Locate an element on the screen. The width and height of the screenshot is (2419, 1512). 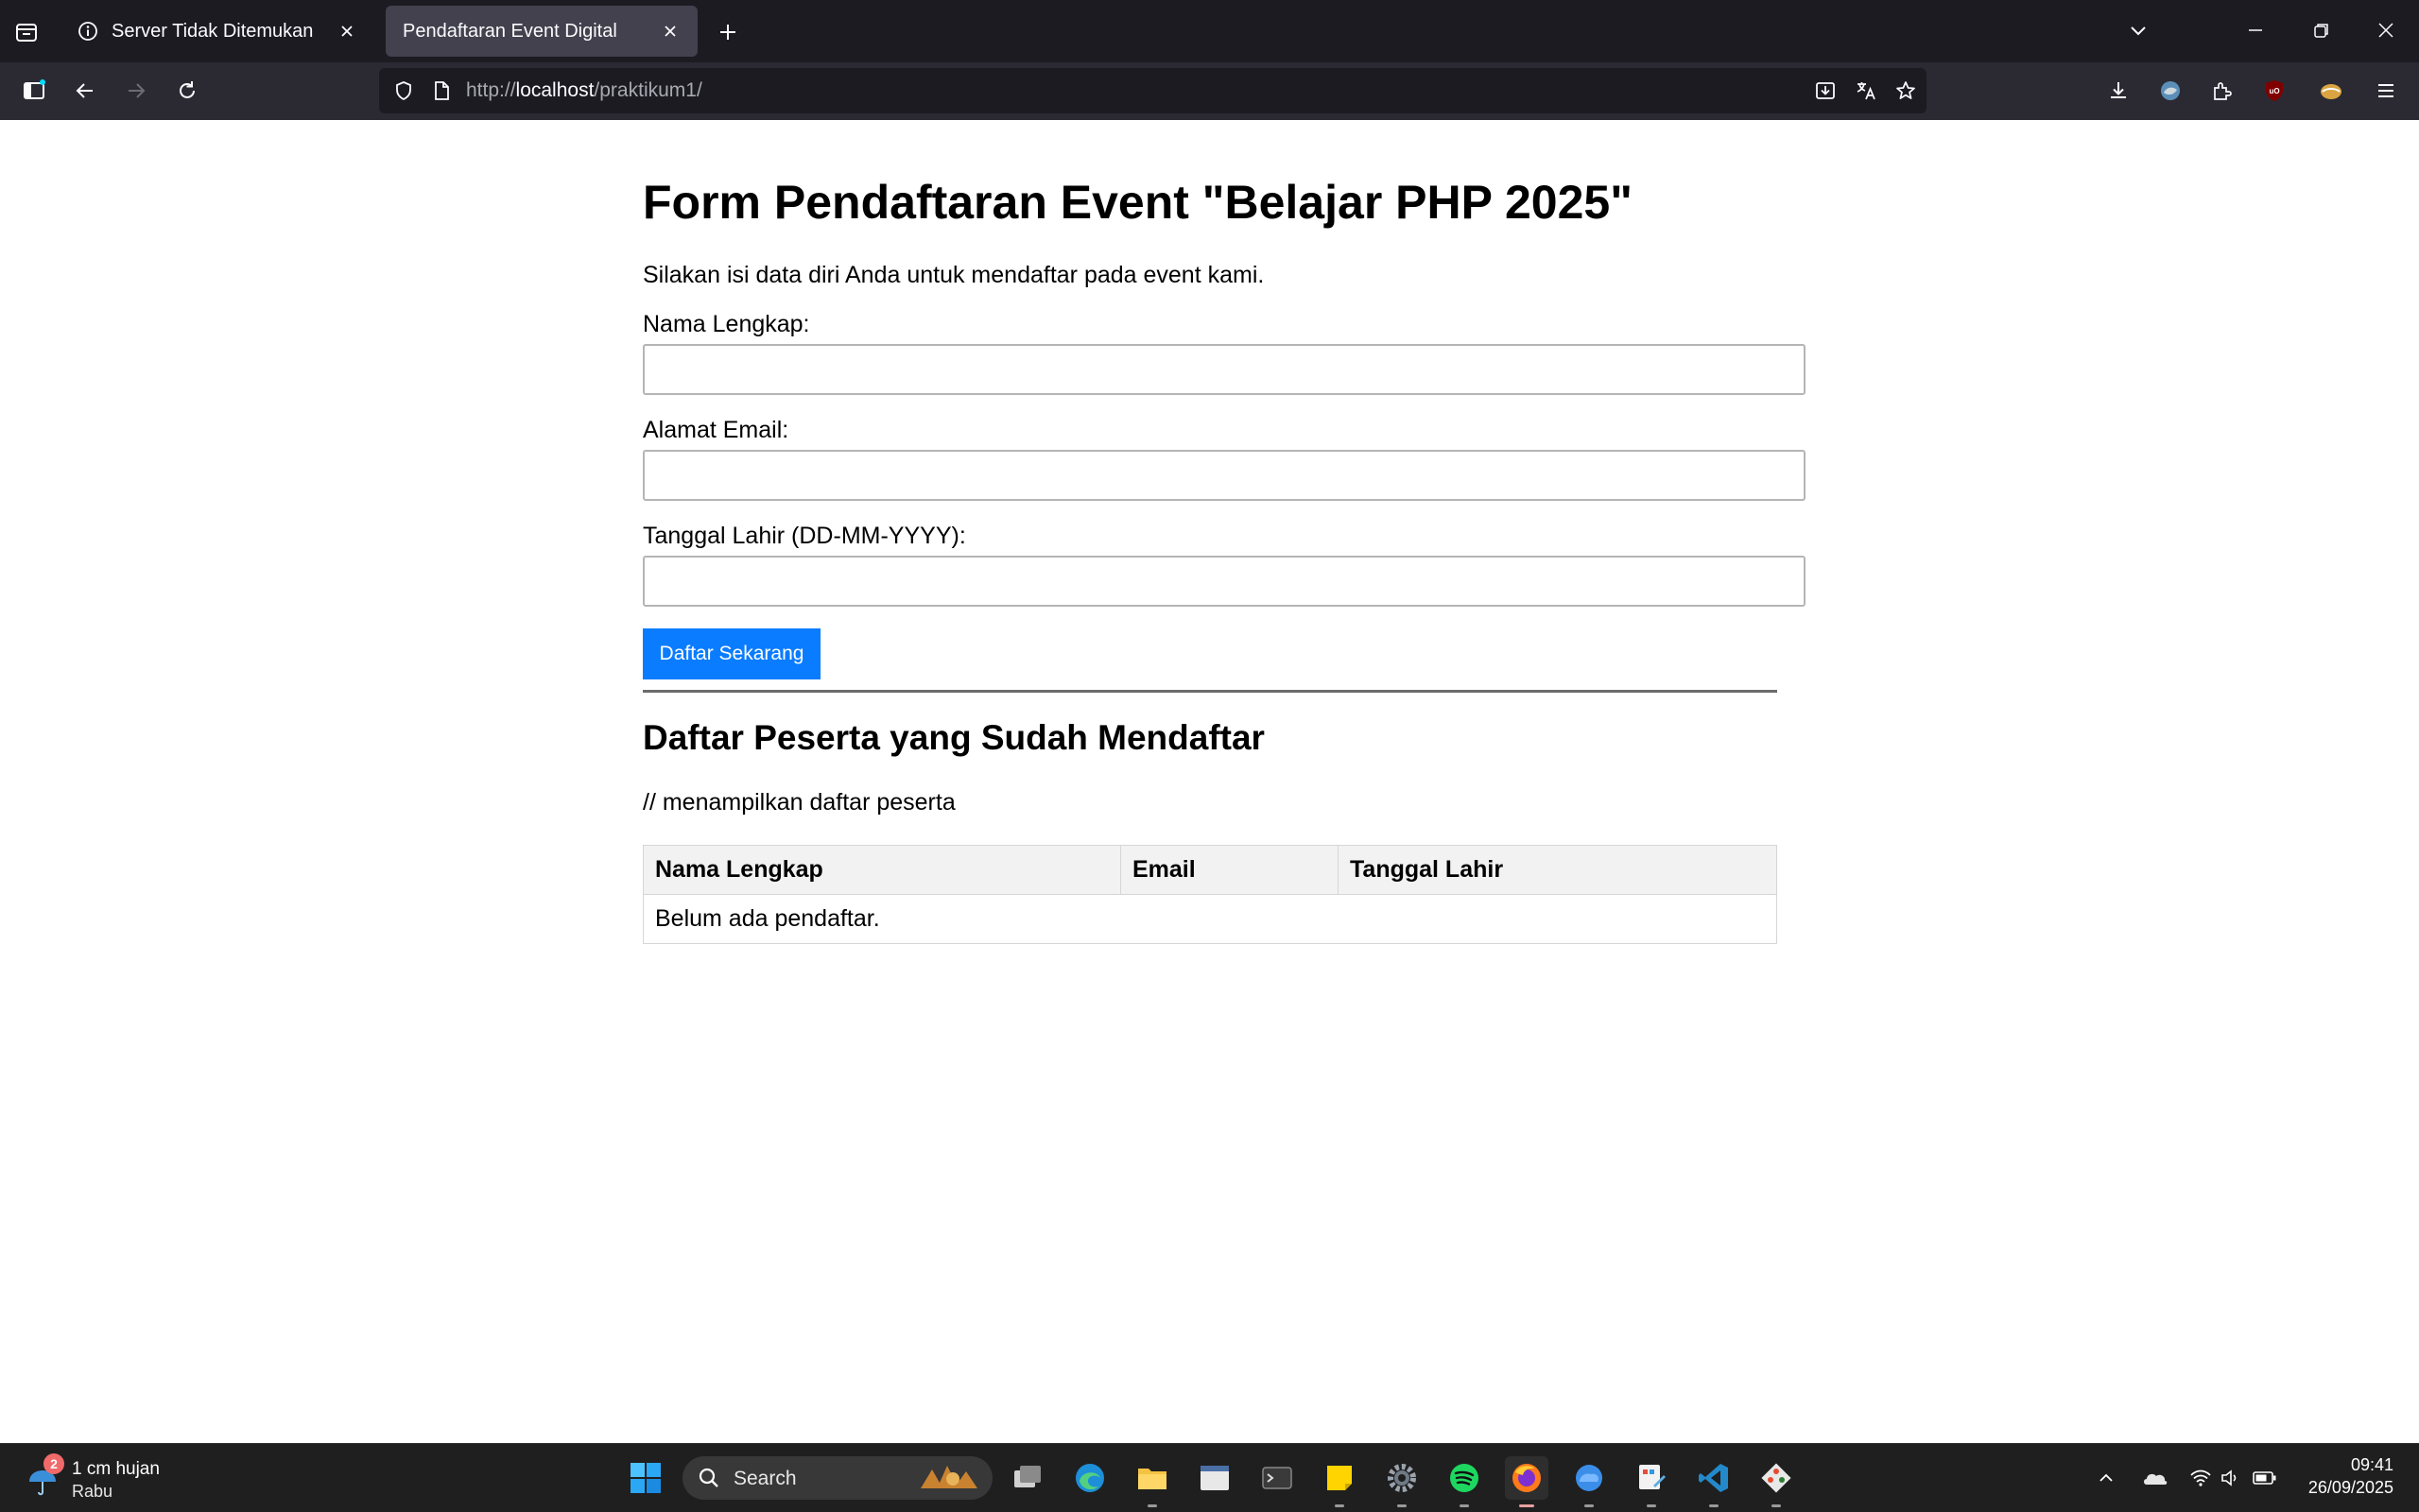
url-host: localhost is located at coordinates (555, 90).